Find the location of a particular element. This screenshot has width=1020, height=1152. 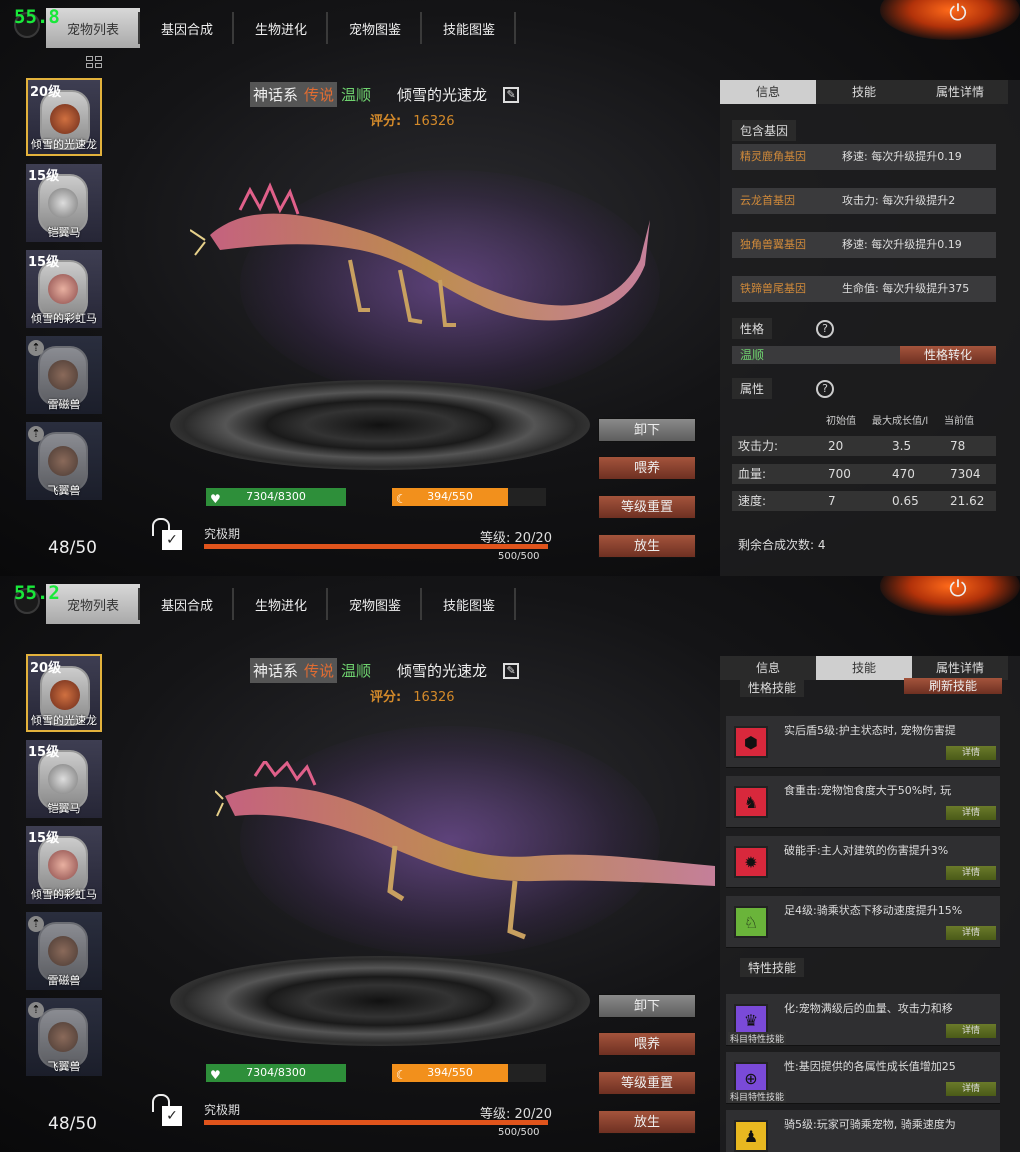

attributes-title: 属性 is located at coordinates (752, 388).